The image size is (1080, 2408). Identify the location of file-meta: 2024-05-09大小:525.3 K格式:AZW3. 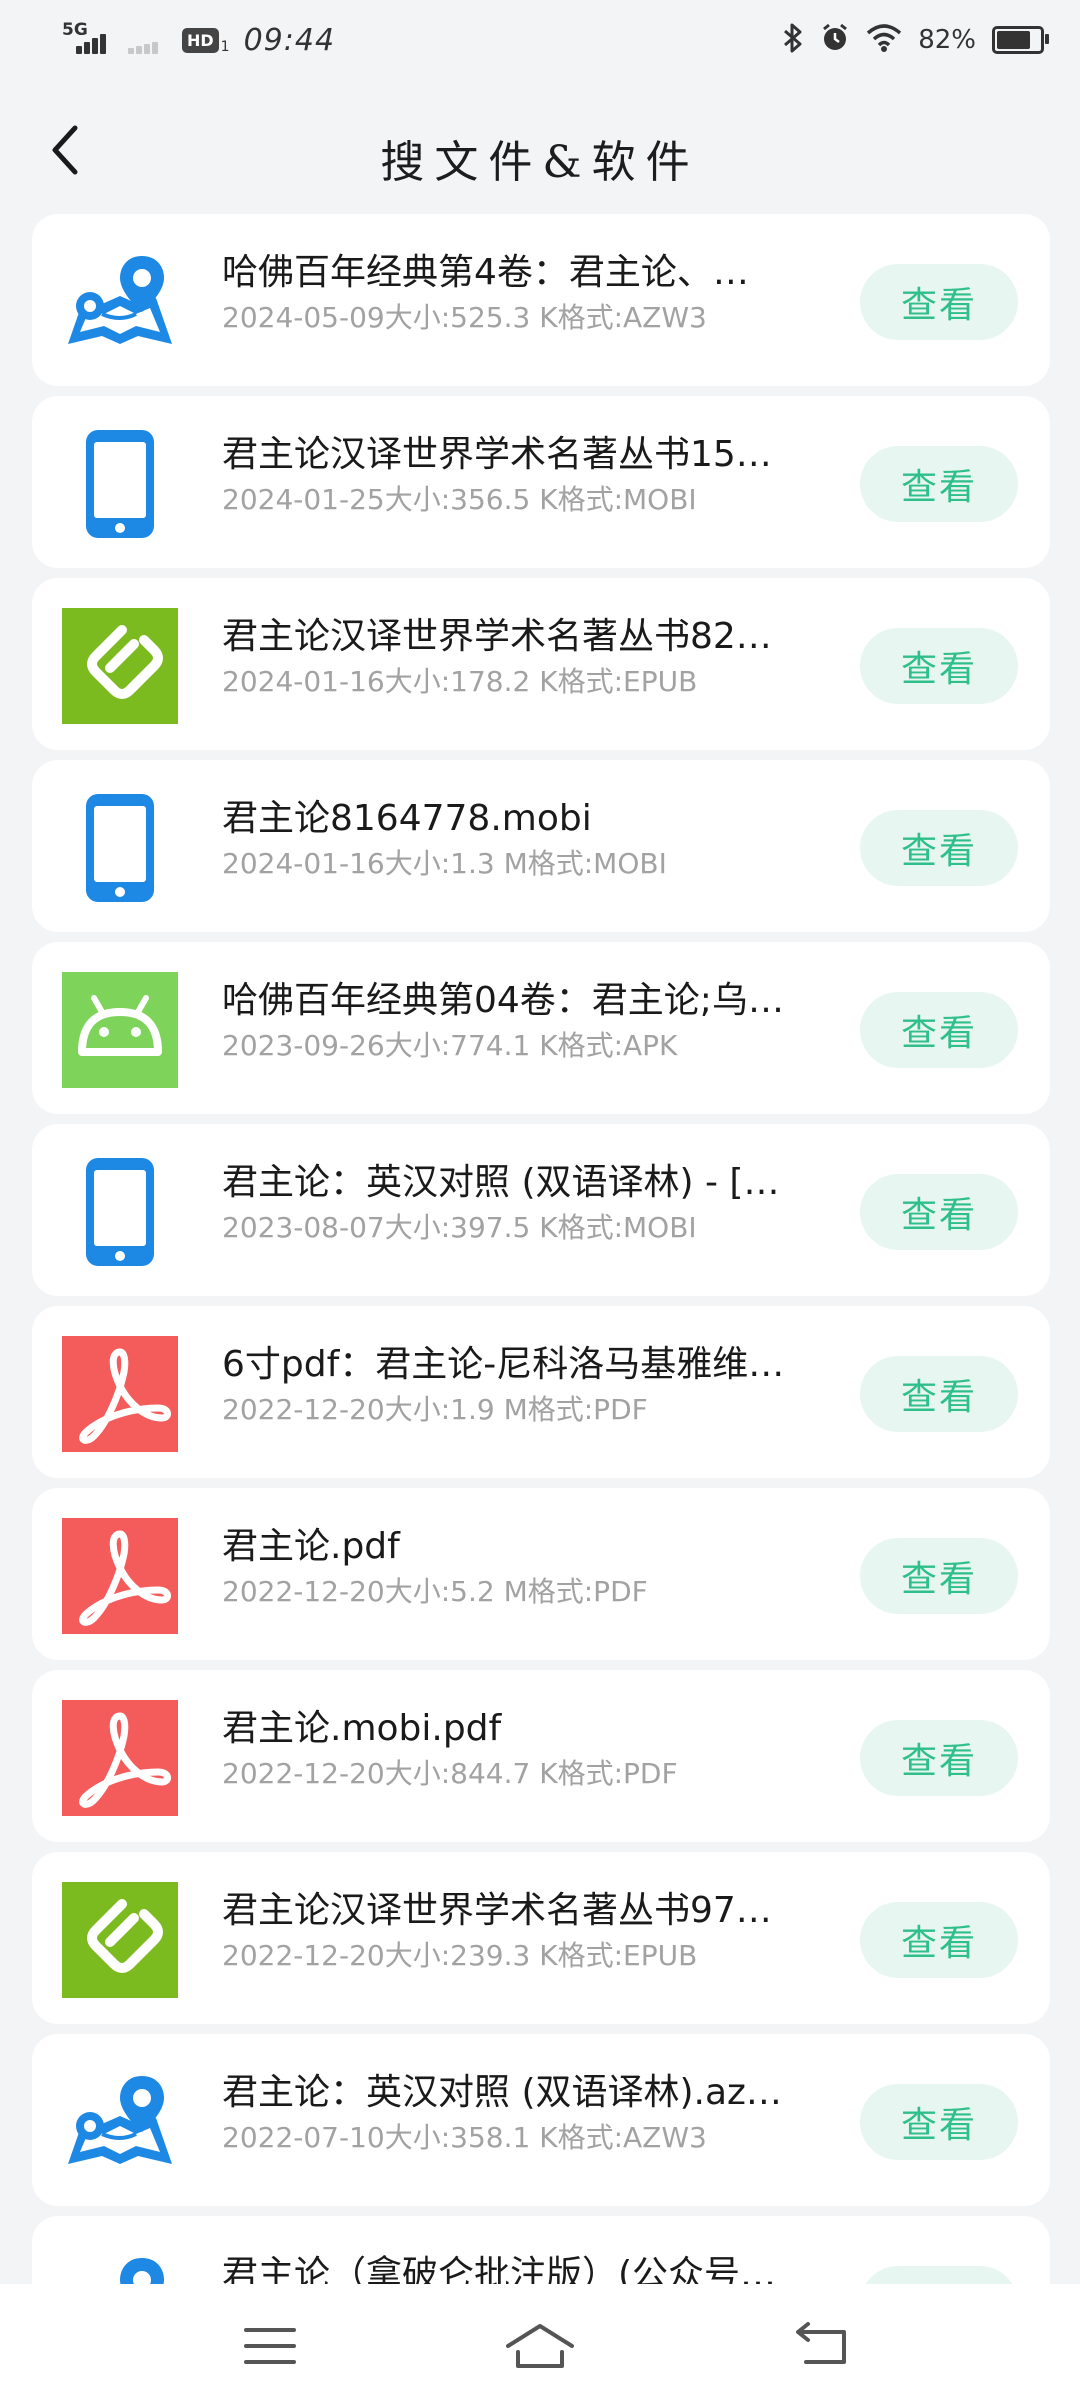
(464, 317).